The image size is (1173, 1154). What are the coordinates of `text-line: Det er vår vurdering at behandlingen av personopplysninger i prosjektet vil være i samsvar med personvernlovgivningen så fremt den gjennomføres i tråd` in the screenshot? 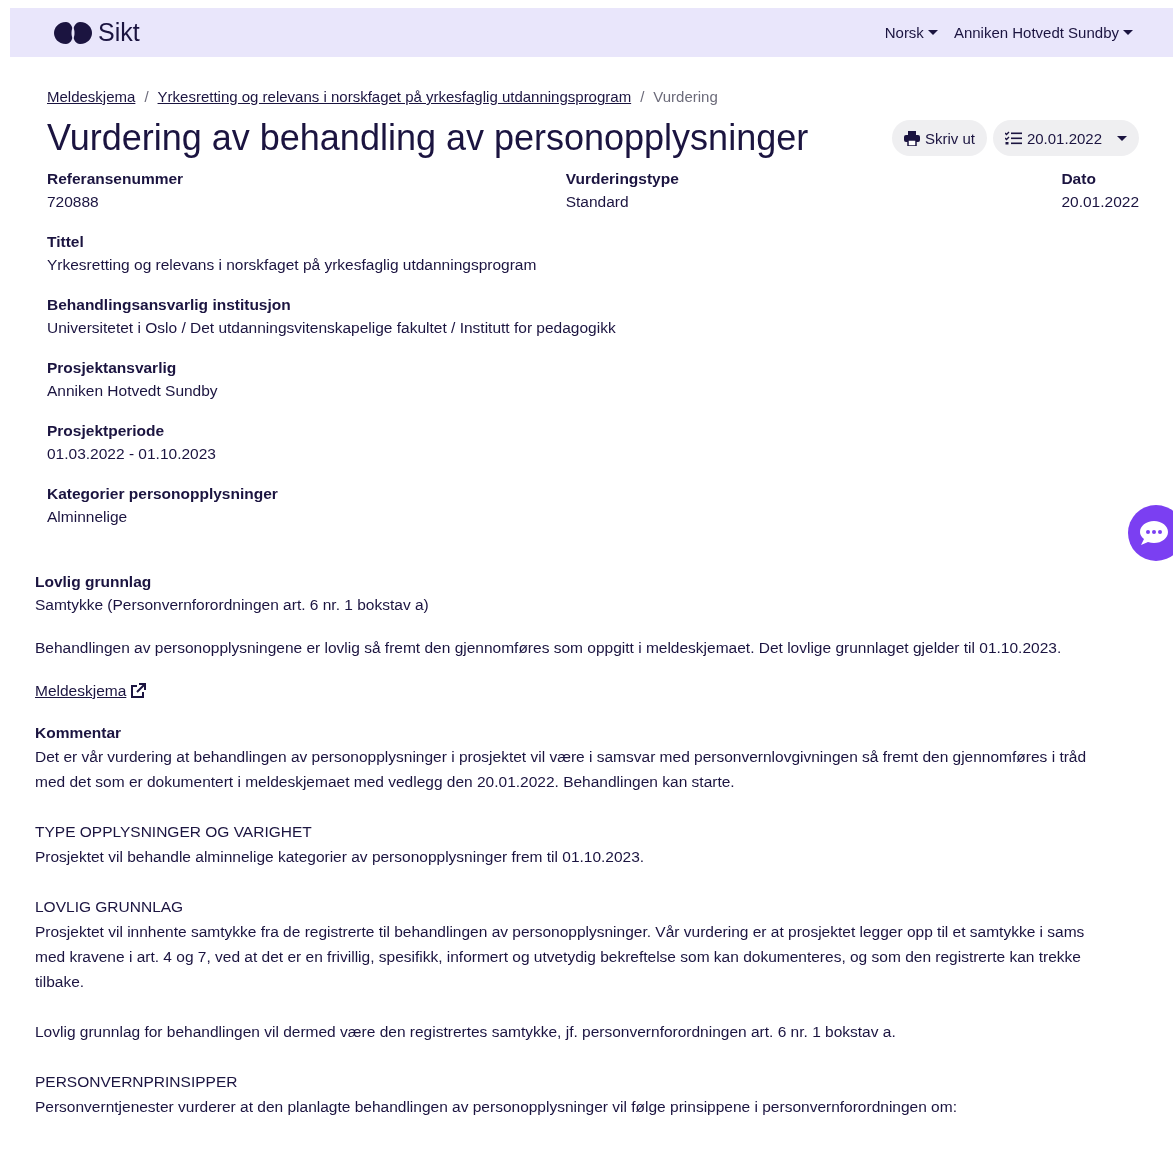 It's located at (561, 757).